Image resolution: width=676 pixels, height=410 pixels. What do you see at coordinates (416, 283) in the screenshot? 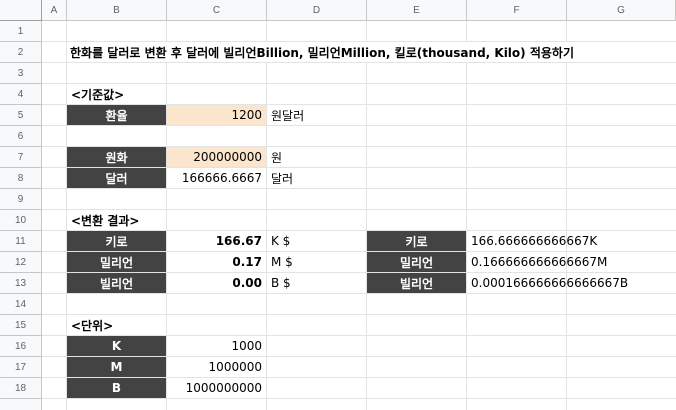
I see `billion-label-cell-2: 빌리언` at bounding box center [416, 283].